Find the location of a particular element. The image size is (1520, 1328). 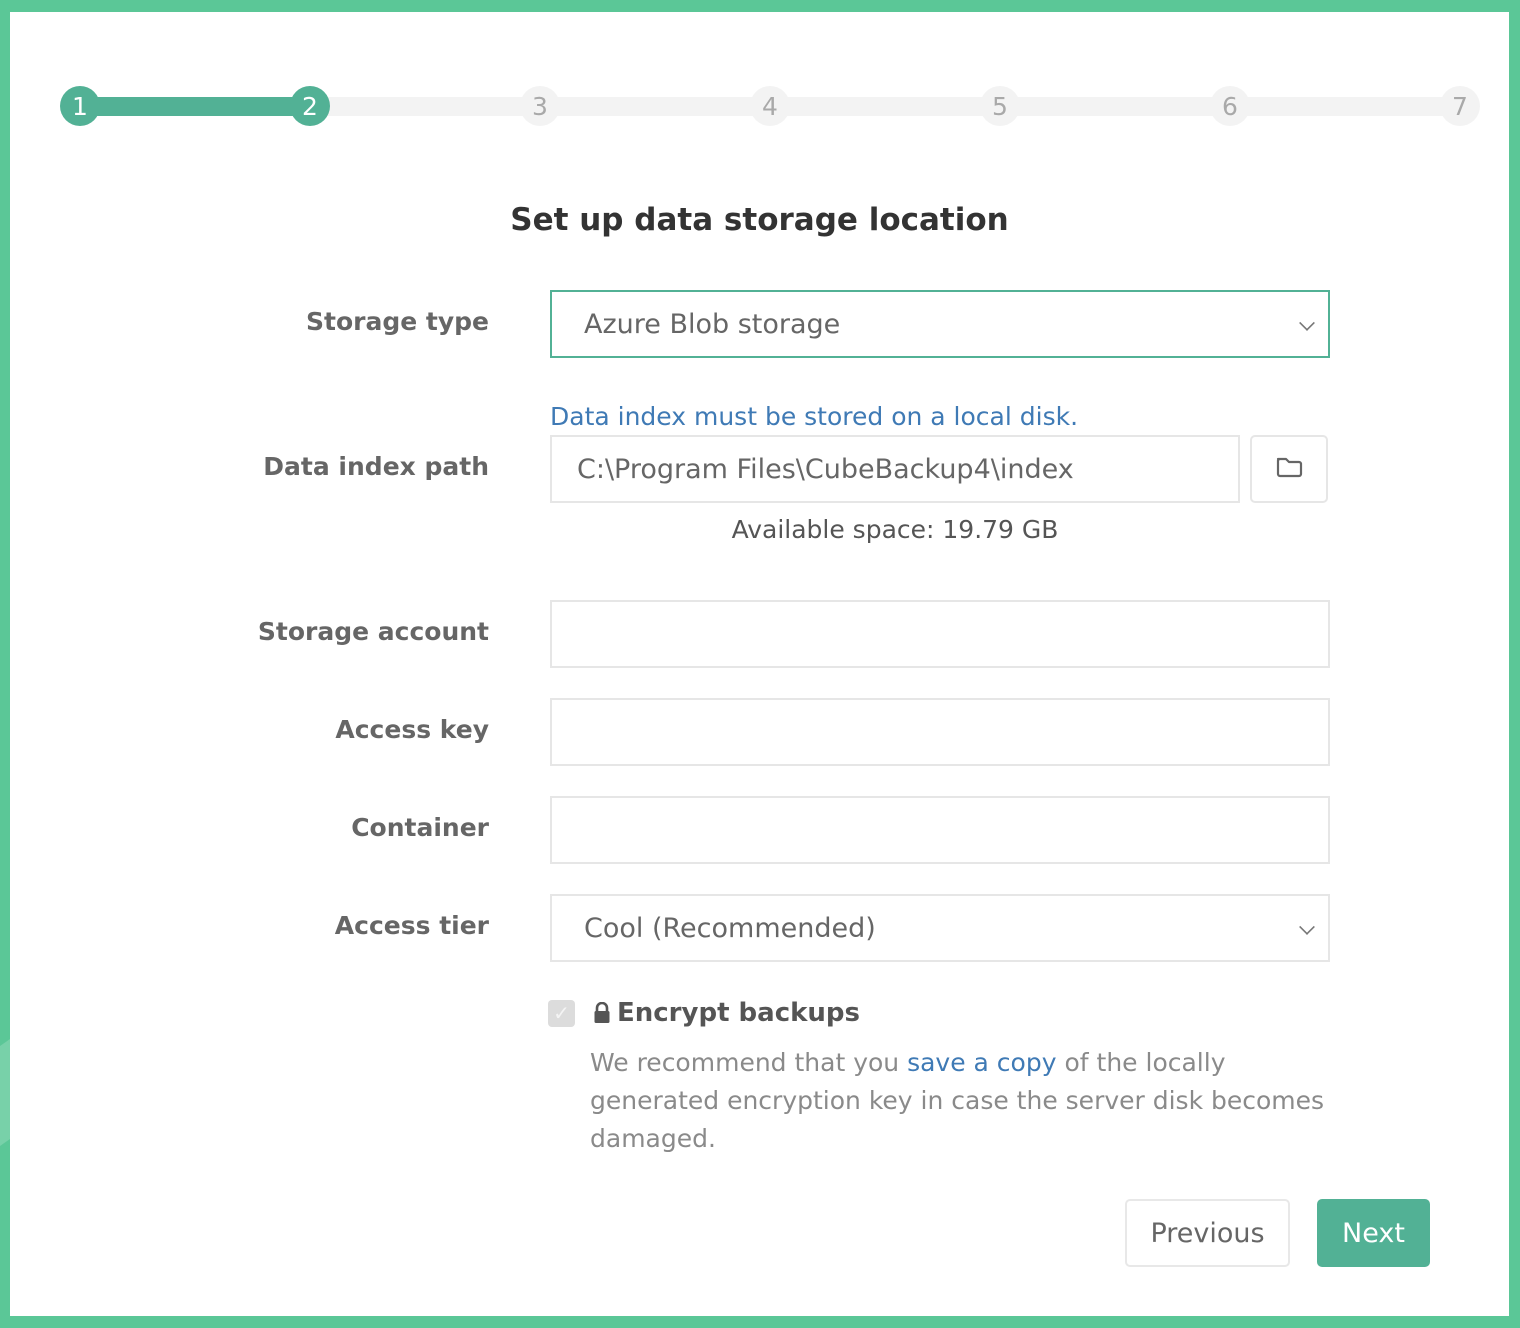

browse-folder-button is located at coordinates (1289, 469).